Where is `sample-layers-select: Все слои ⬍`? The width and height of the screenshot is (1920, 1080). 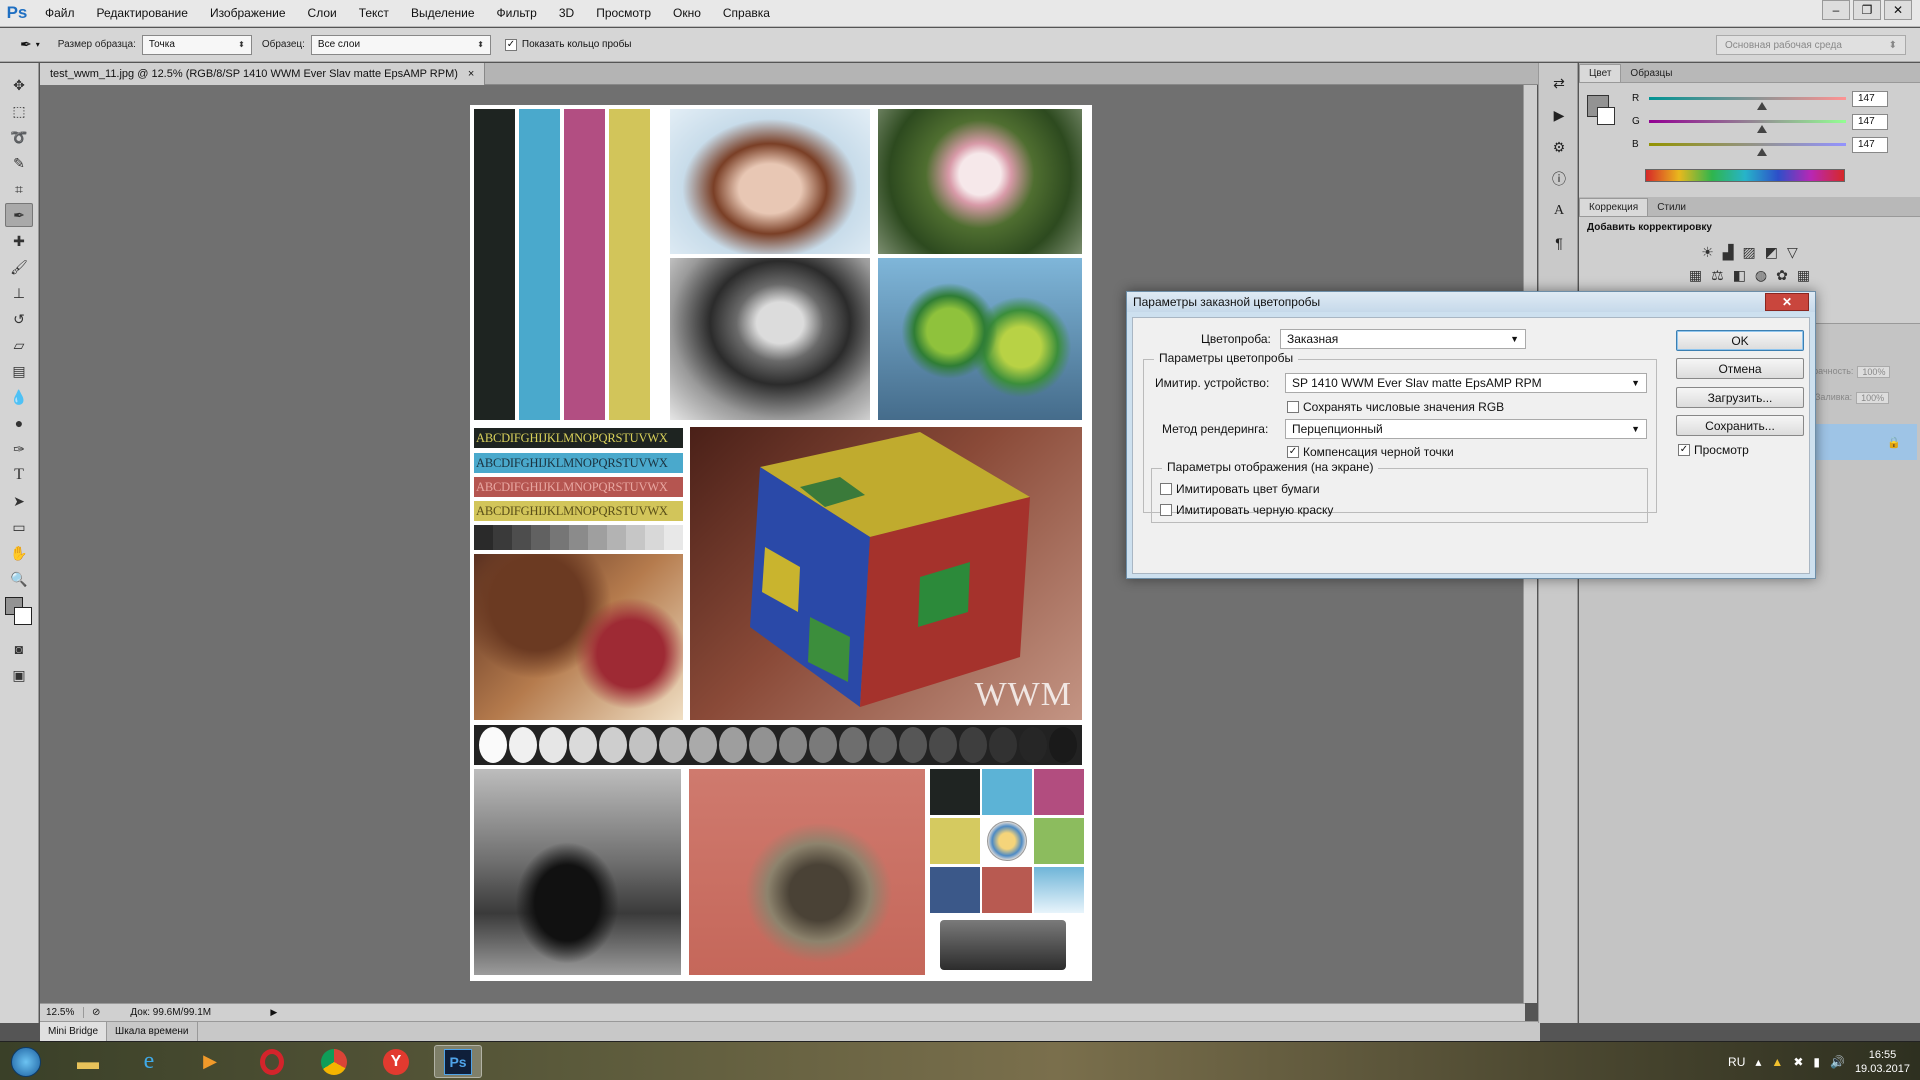 sample-layers-select: Все слои ⬍ is located at coordinates (400, 44).